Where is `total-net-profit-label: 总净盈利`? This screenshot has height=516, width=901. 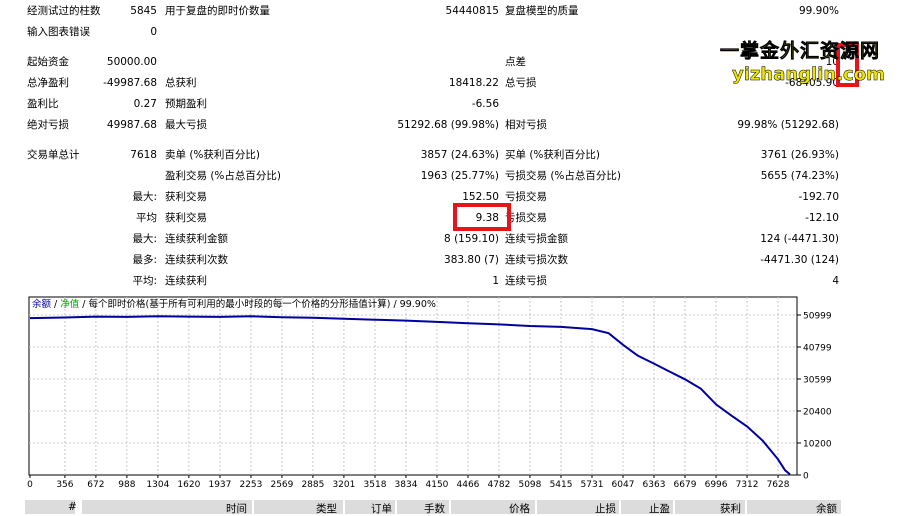 total-net-profit-label: 总净盈利 is located at coordinates (48, 83).